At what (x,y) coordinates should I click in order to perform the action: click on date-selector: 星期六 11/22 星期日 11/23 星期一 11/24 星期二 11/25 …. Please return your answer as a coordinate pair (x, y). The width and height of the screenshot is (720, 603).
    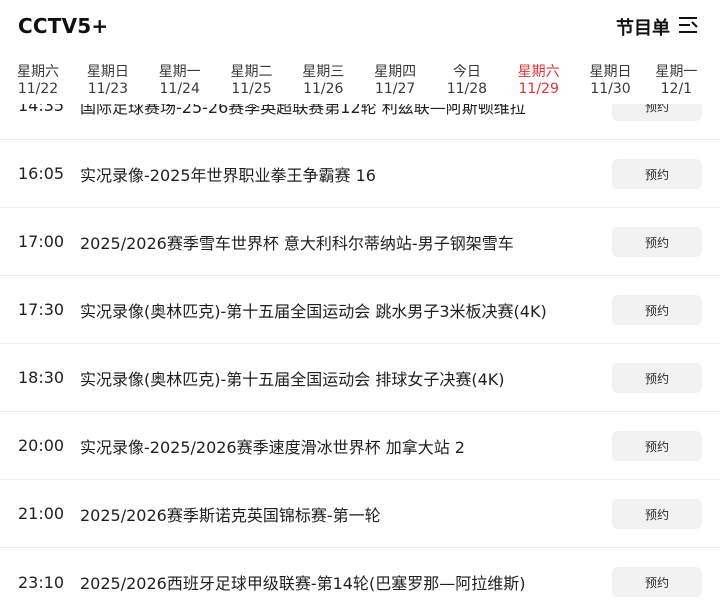
    Looking at the image, I should click on (360, 84).